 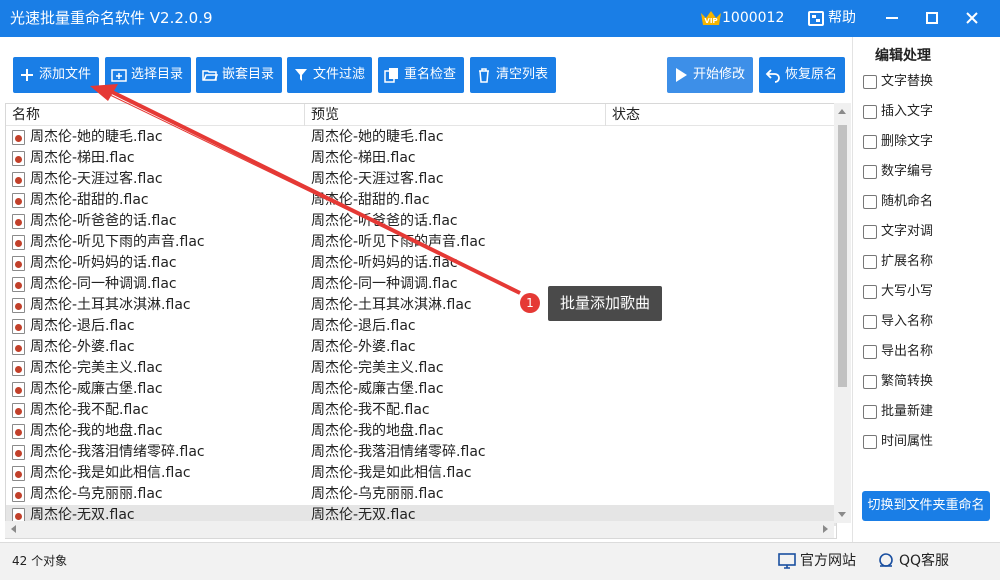 I want to click on edit-item-13: 时间属性, so click(x=898, y=442).